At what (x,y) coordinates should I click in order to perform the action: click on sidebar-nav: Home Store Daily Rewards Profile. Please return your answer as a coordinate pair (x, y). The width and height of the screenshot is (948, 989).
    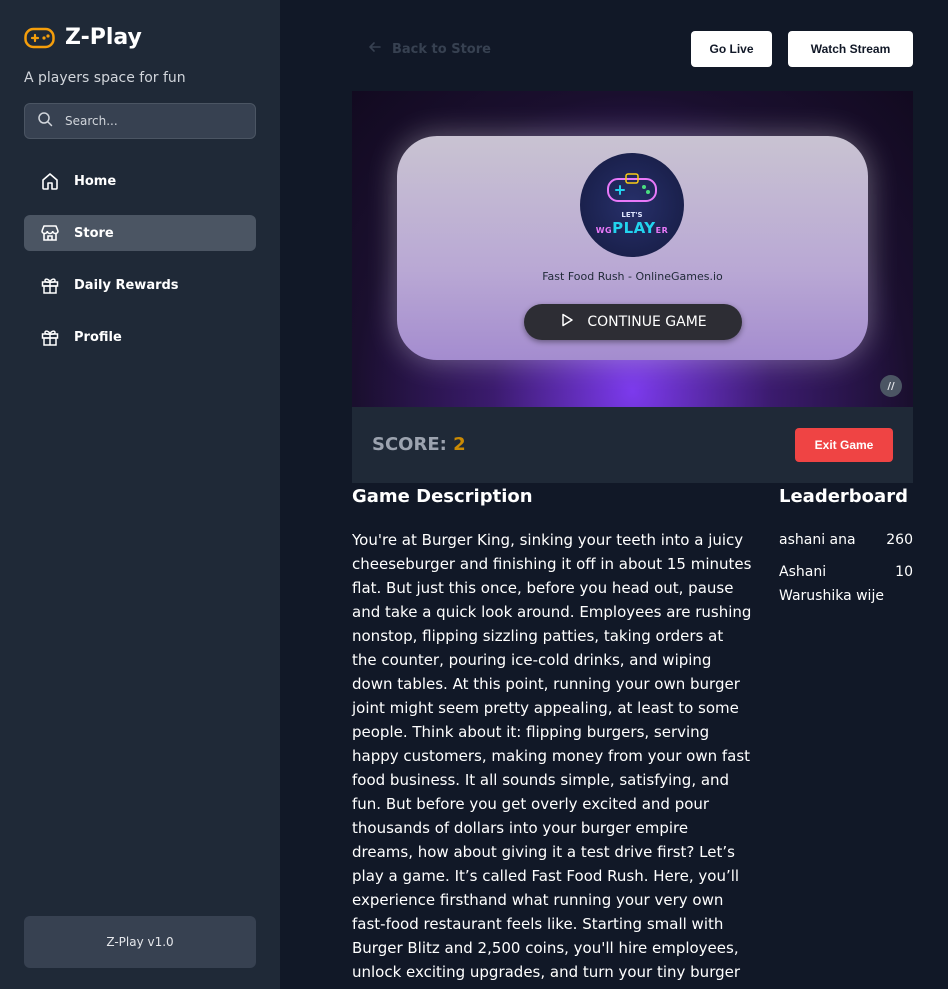
    Looking at the image, I should click on (140, 267).